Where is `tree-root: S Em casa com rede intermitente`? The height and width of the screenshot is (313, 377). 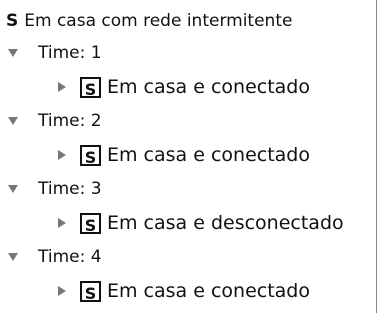 tree-root: S Em casa com rede intermitente is located at coordinates (149, 21).